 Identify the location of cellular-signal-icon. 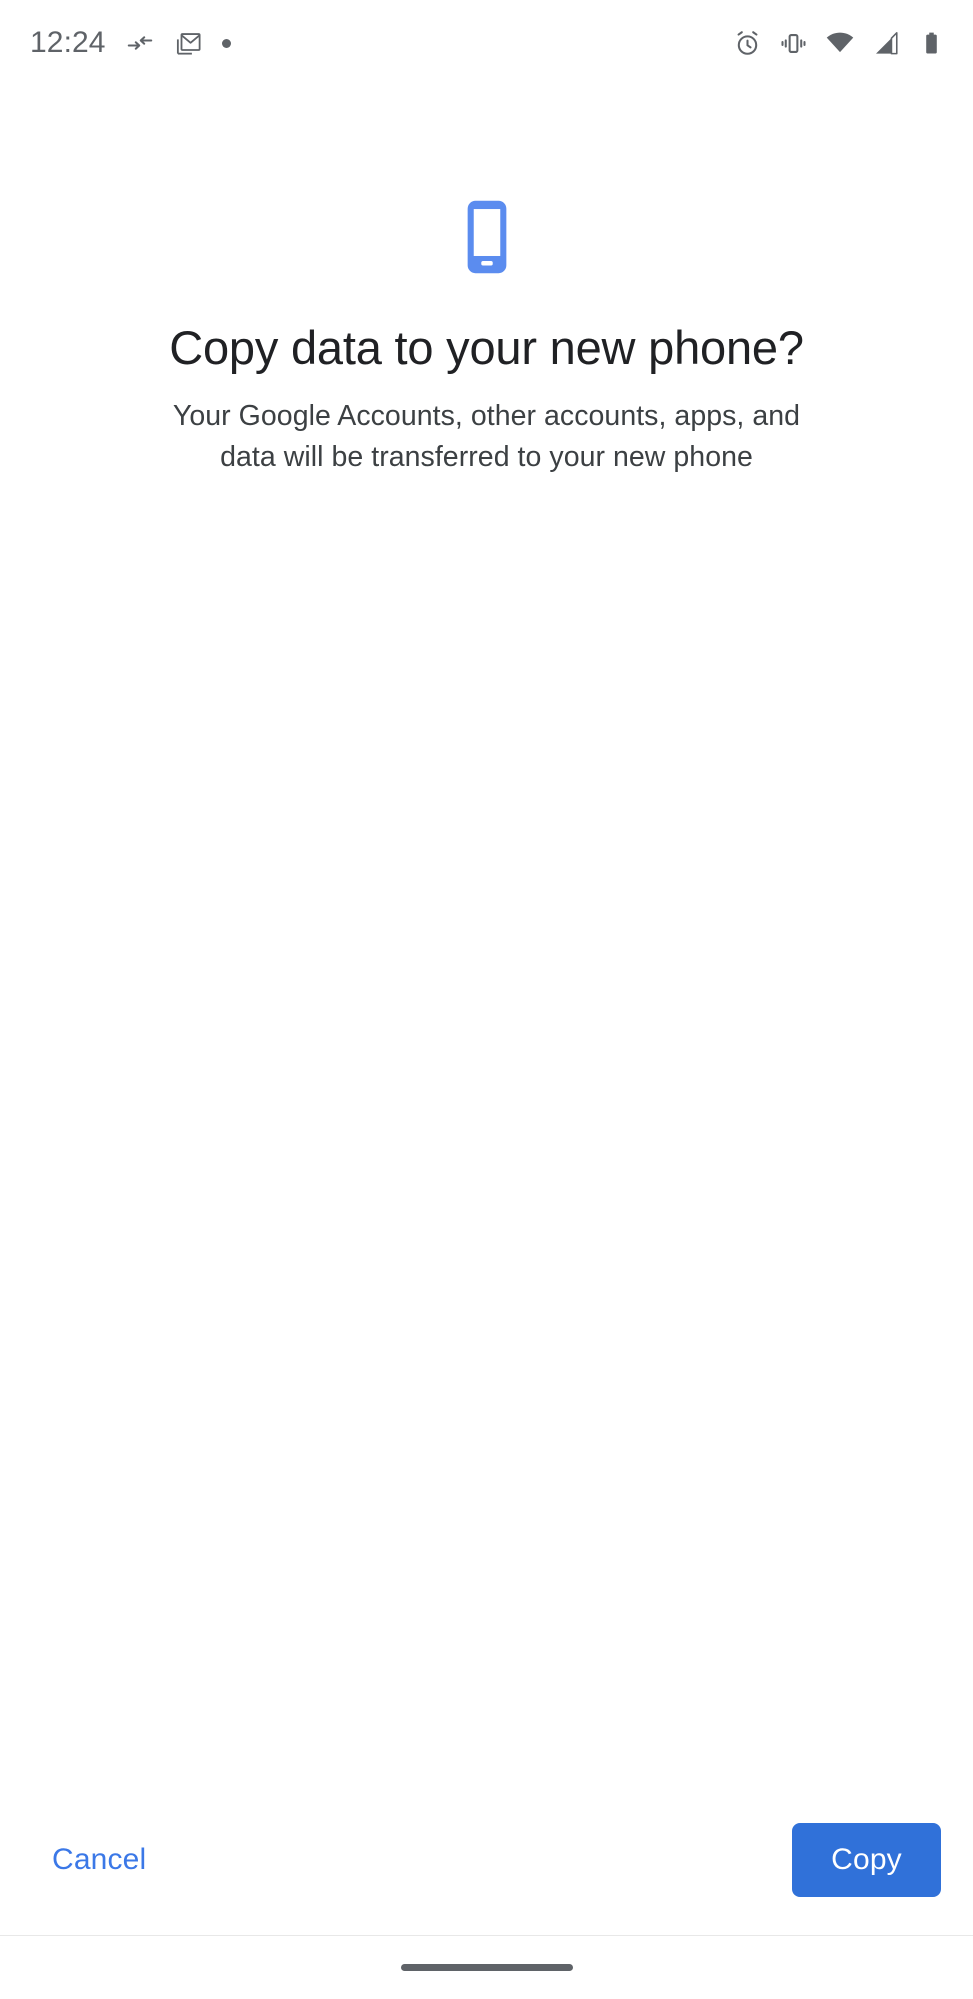
(886, 43).